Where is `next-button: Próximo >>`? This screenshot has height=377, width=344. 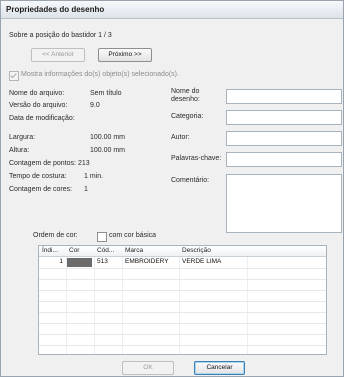
next-button: Próximo >> is located at coordinates (125, 55).